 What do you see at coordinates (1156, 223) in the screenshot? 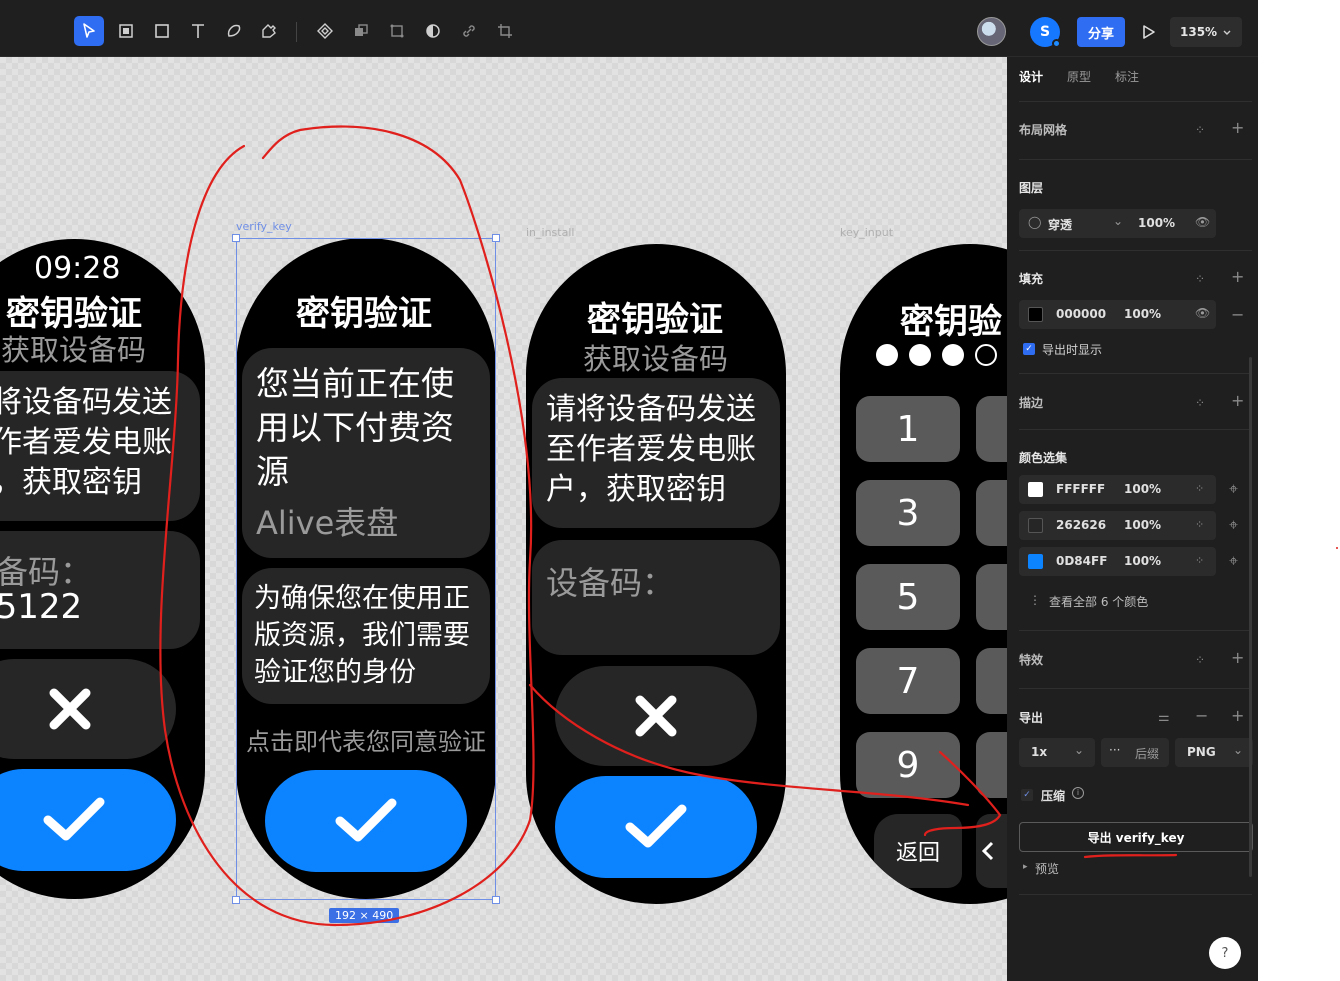
I see `layer-opacity: 100%` at bounding box center [1156, 223].